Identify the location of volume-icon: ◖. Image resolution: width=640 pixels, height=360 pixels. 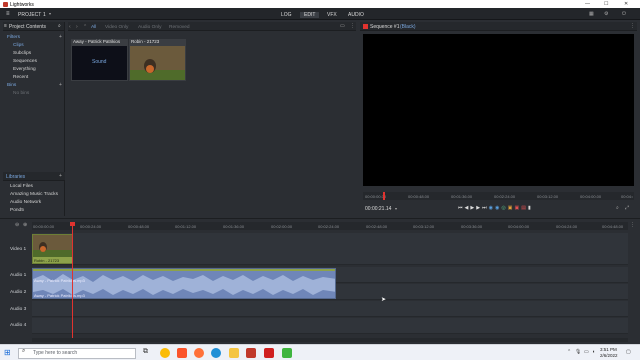
(593, 352).